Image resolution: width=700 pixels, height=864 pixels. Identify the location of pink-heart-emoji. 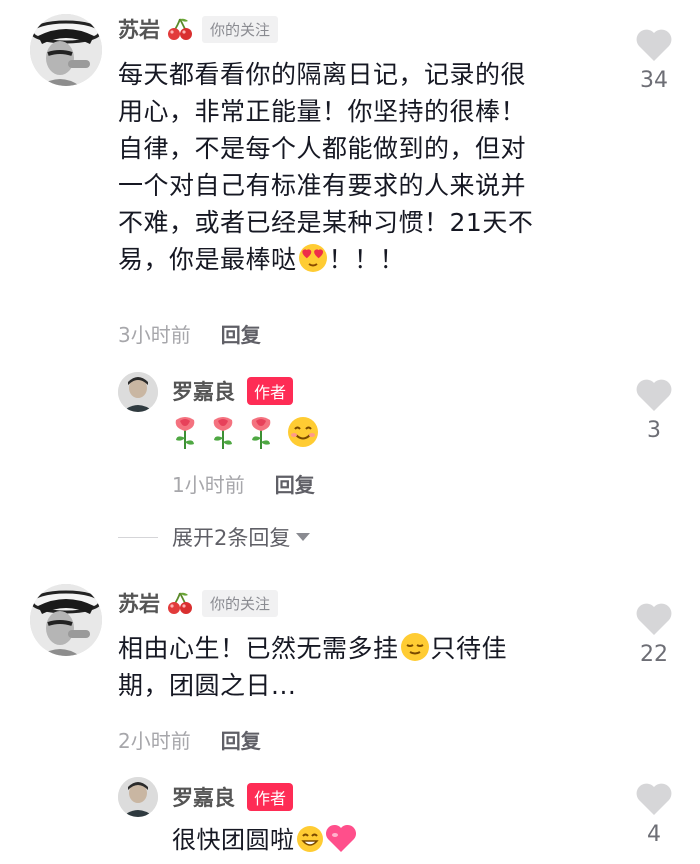
(340, 838).